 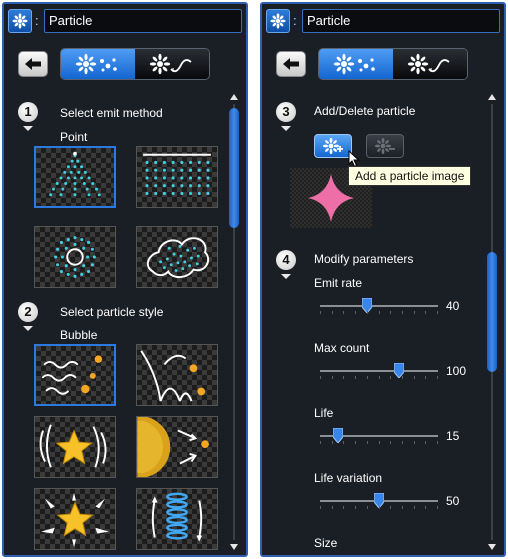 What do you see at coordinates (379, 501) in the screenshot?
I see `life-variation-slider` at bounding box center [379, 501].